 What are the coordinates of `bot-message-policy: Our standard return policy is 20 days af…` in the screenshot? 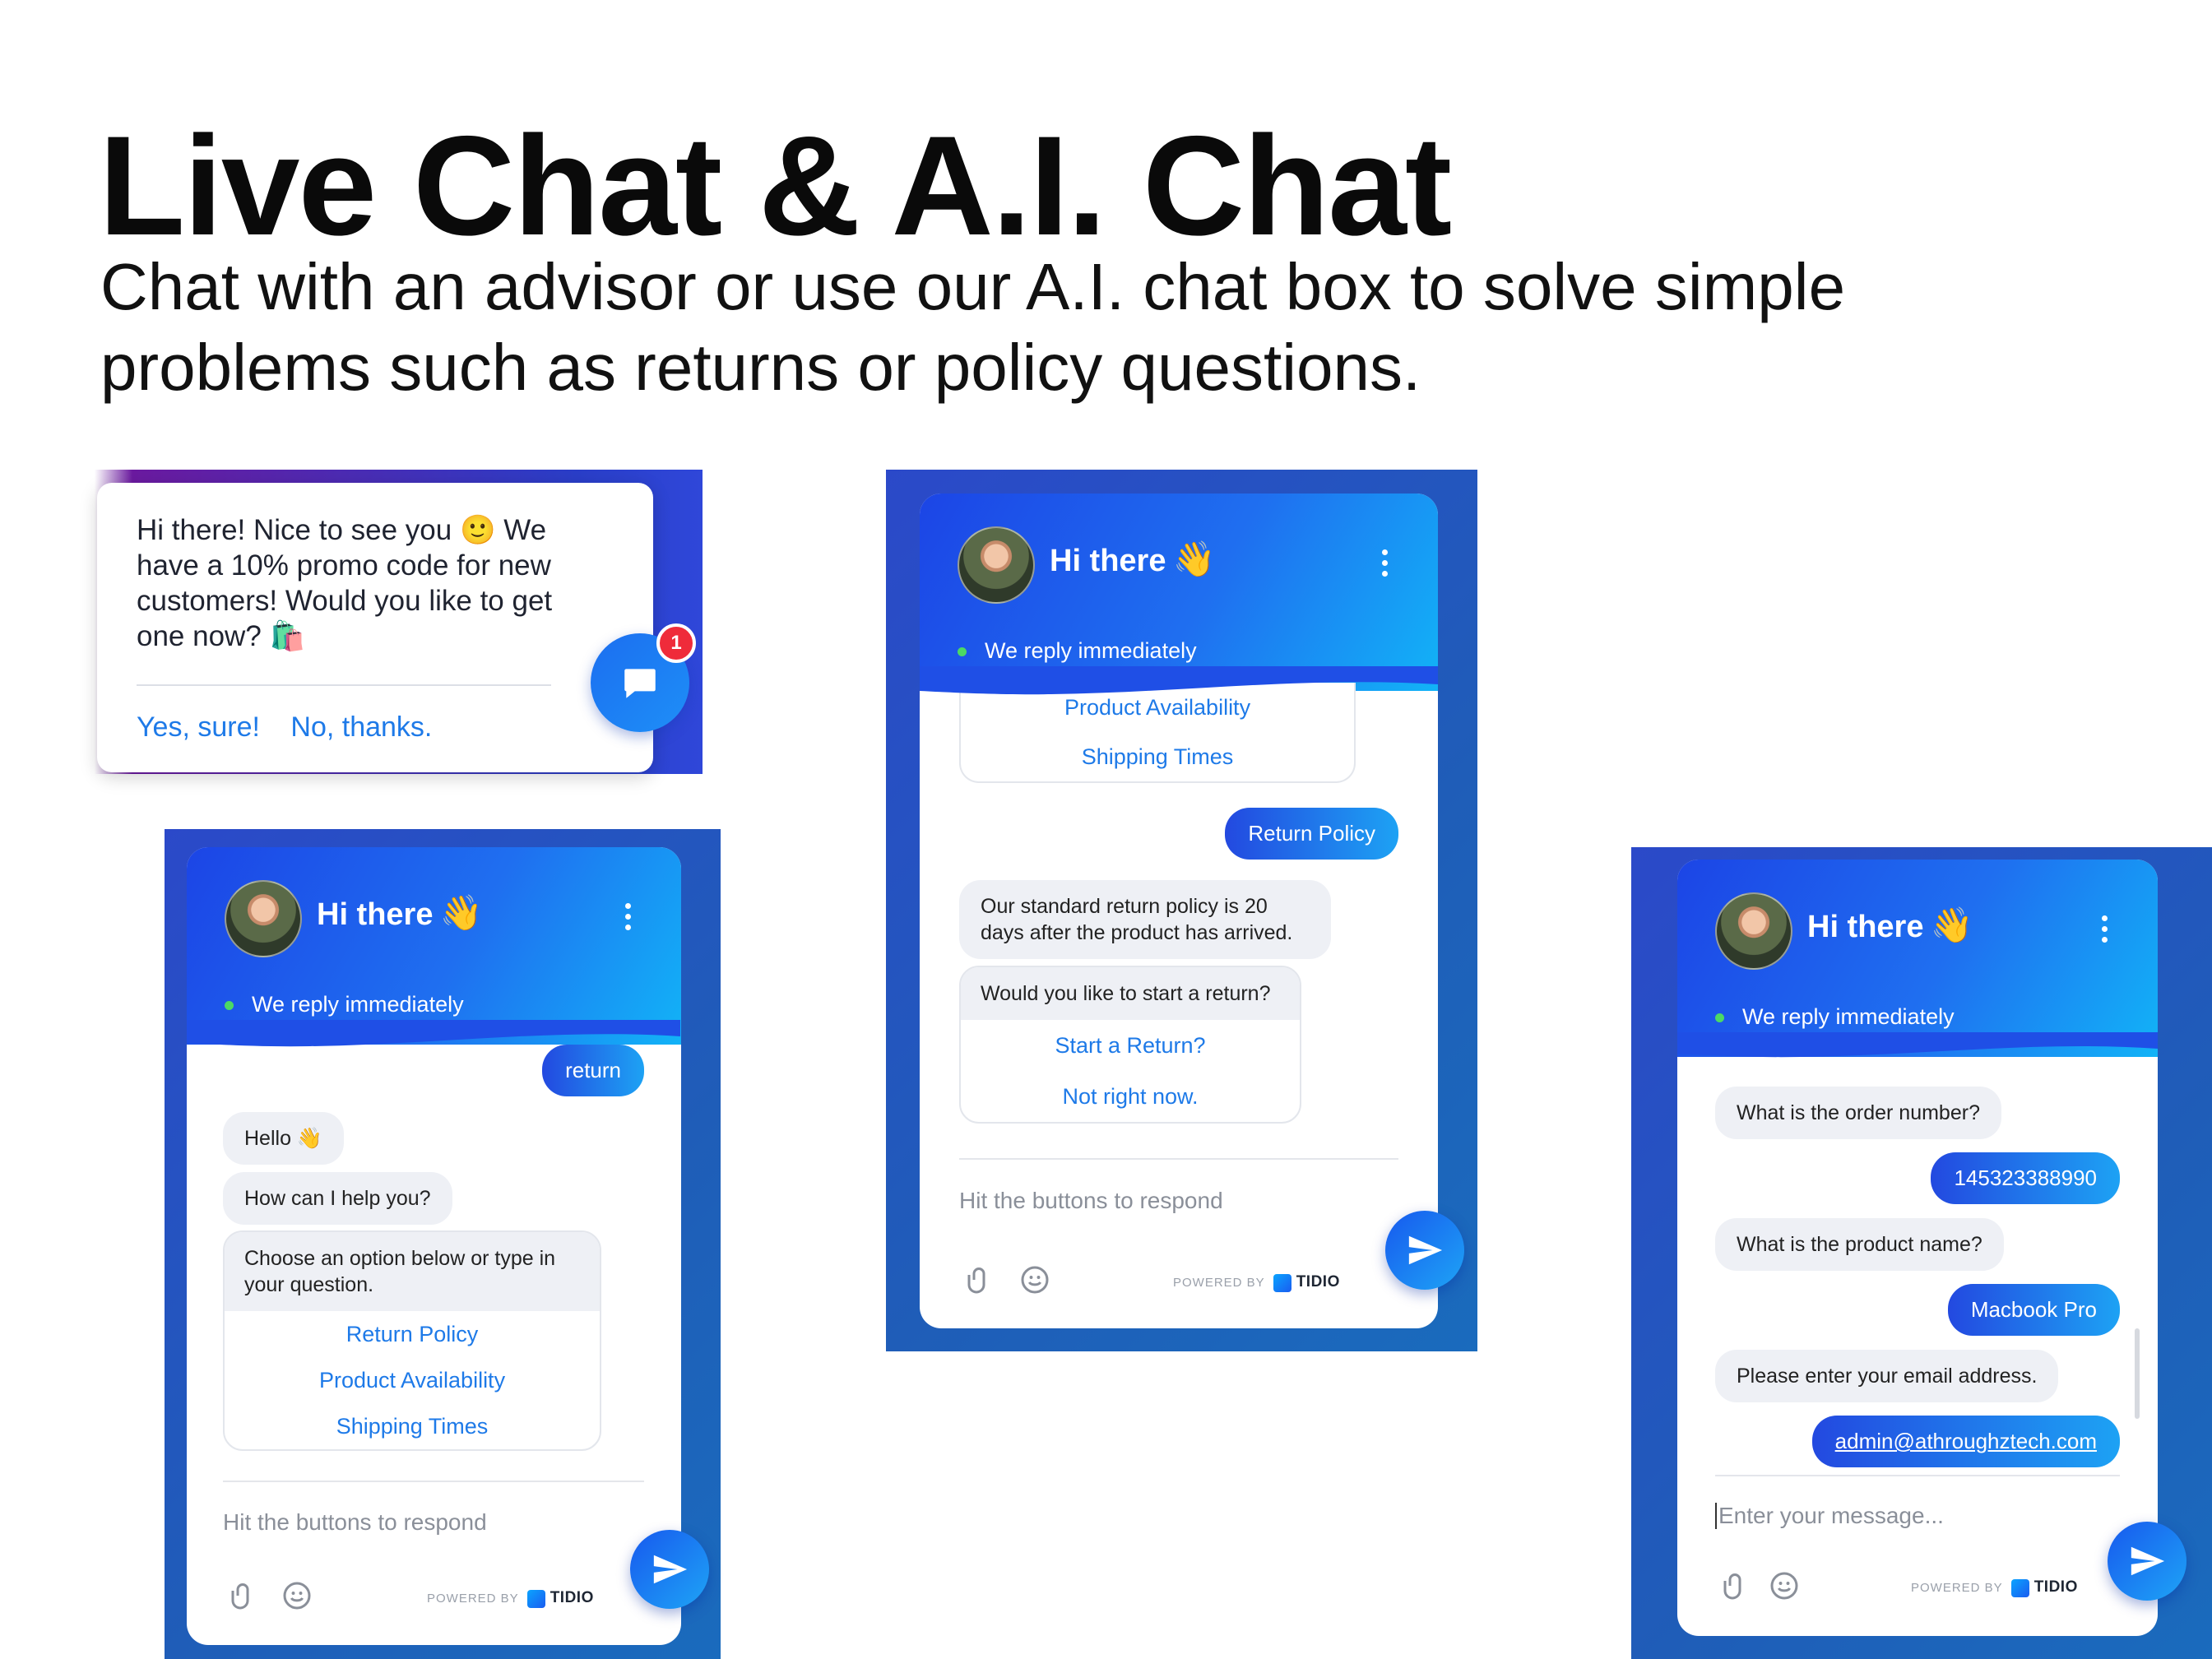 It's located at (1145, 919).